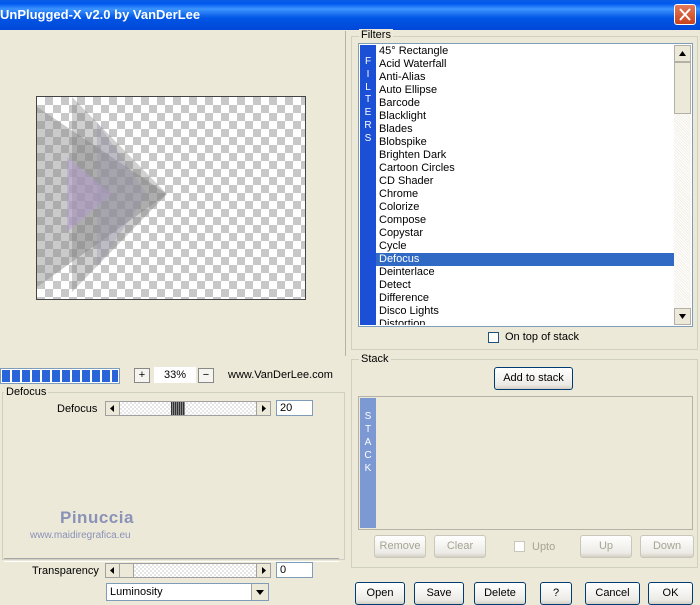  What do you see at coordinates (460, 546) in the screenshot?
I see `clear-button: Clear` at bounding box center [460, 546].